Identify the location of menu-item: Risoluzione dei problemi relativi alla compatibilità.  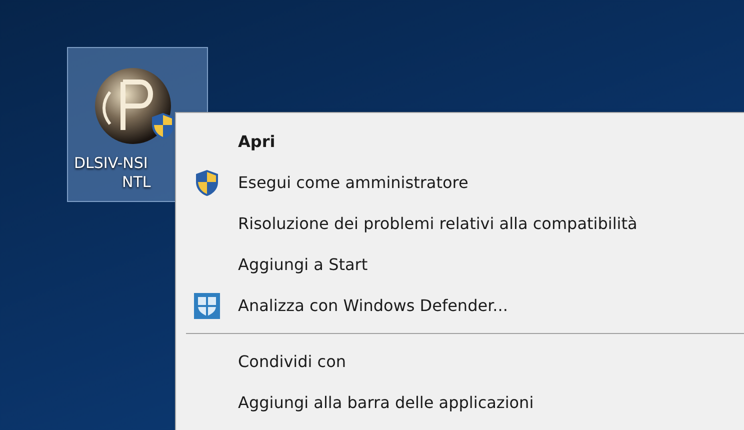
(460, 223).